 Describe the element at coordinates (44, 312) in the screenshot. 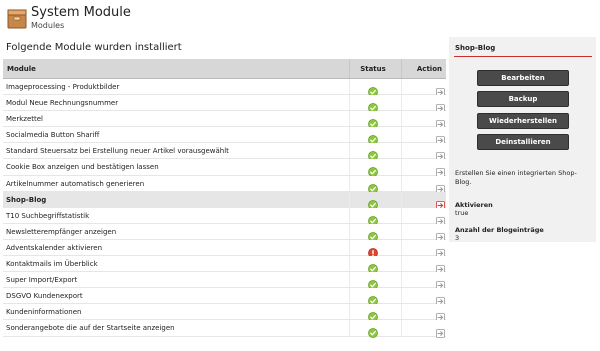

I see `module-name: Kundeninformationen` at that location.